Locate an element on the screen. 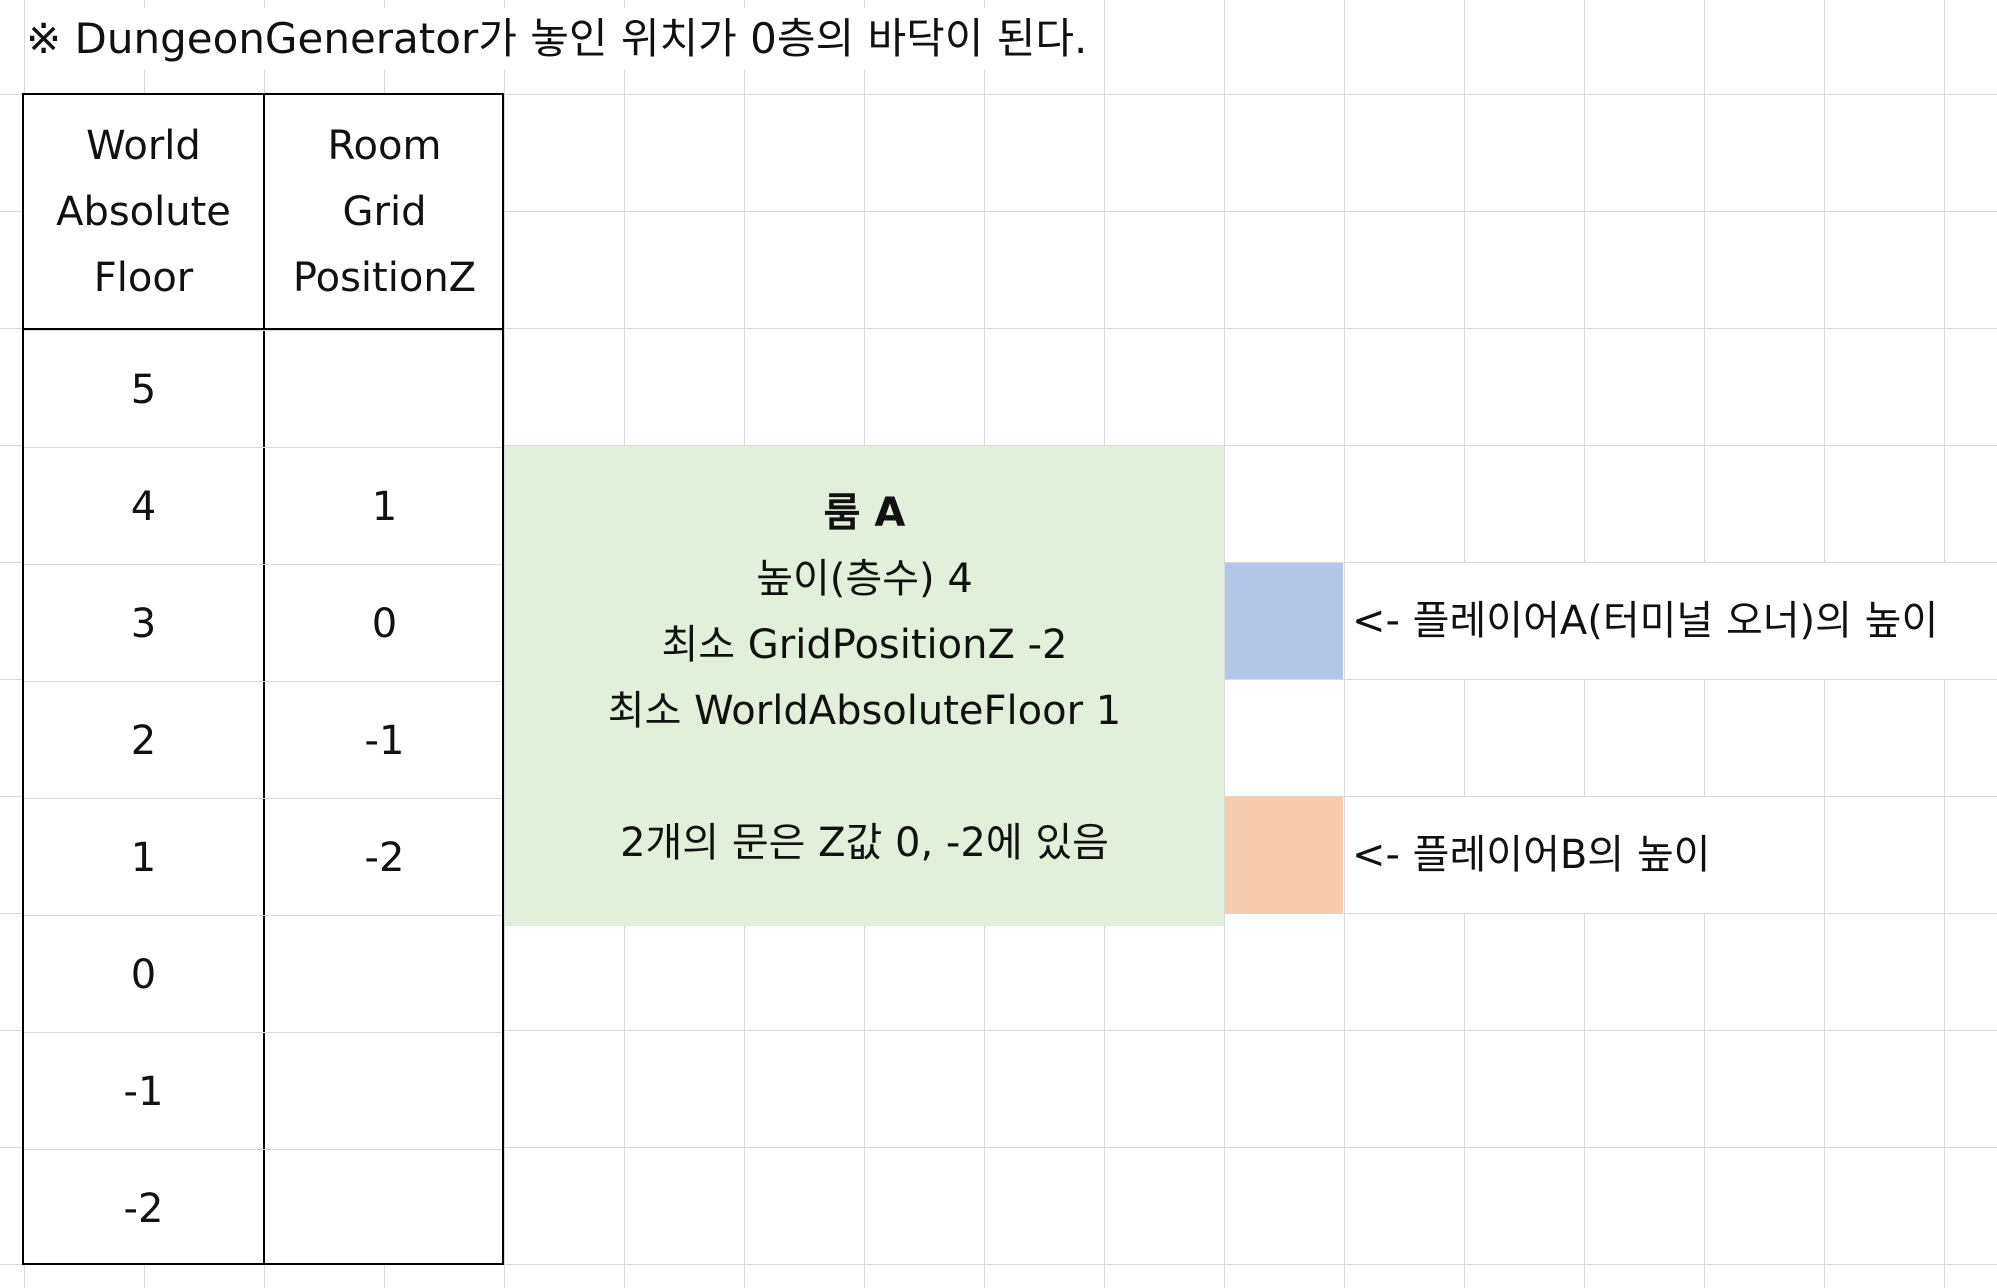 The width and height of the screenshot is (1997, 1288). room-title: 룸 A is located at coordinates (864, 513).